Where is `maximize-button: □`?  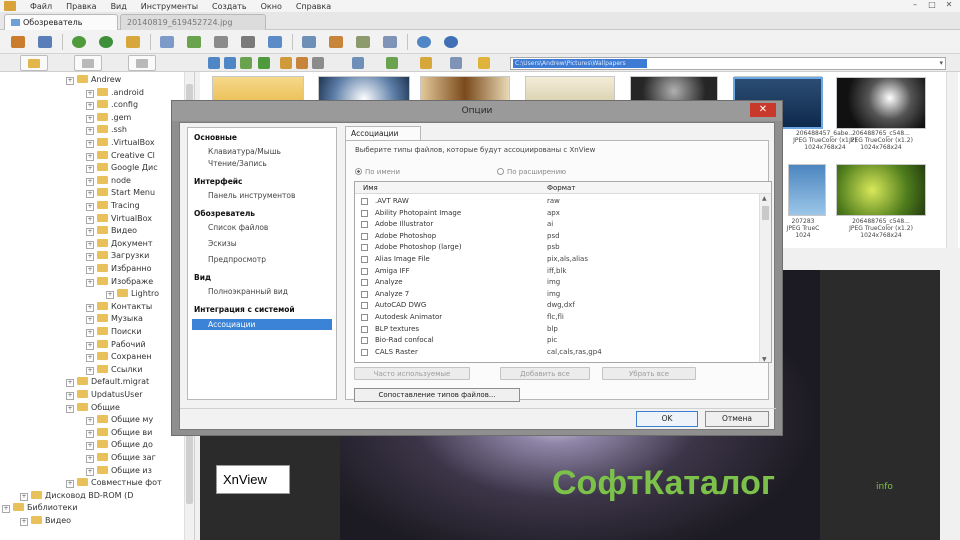 maximize-button: □ is located at coordinates (932, 5).